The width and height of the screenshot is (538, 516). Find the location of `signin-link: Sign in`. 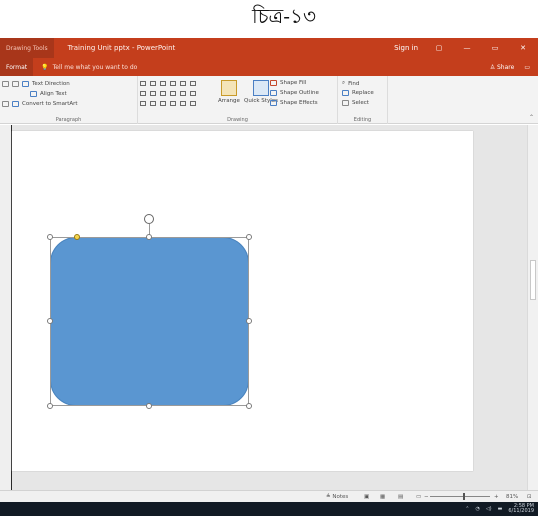

signin-link: Sign in is located at coordinates (406, 48).